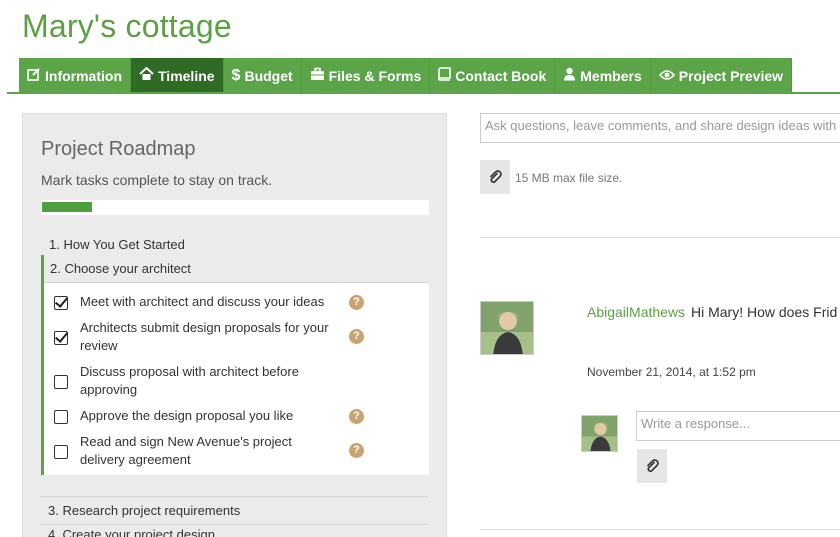 This screenshot has width=840, height=537. Describe the element at coordinates (268, 75) in the screenshot. I see `tab-label: Budget` at that location.